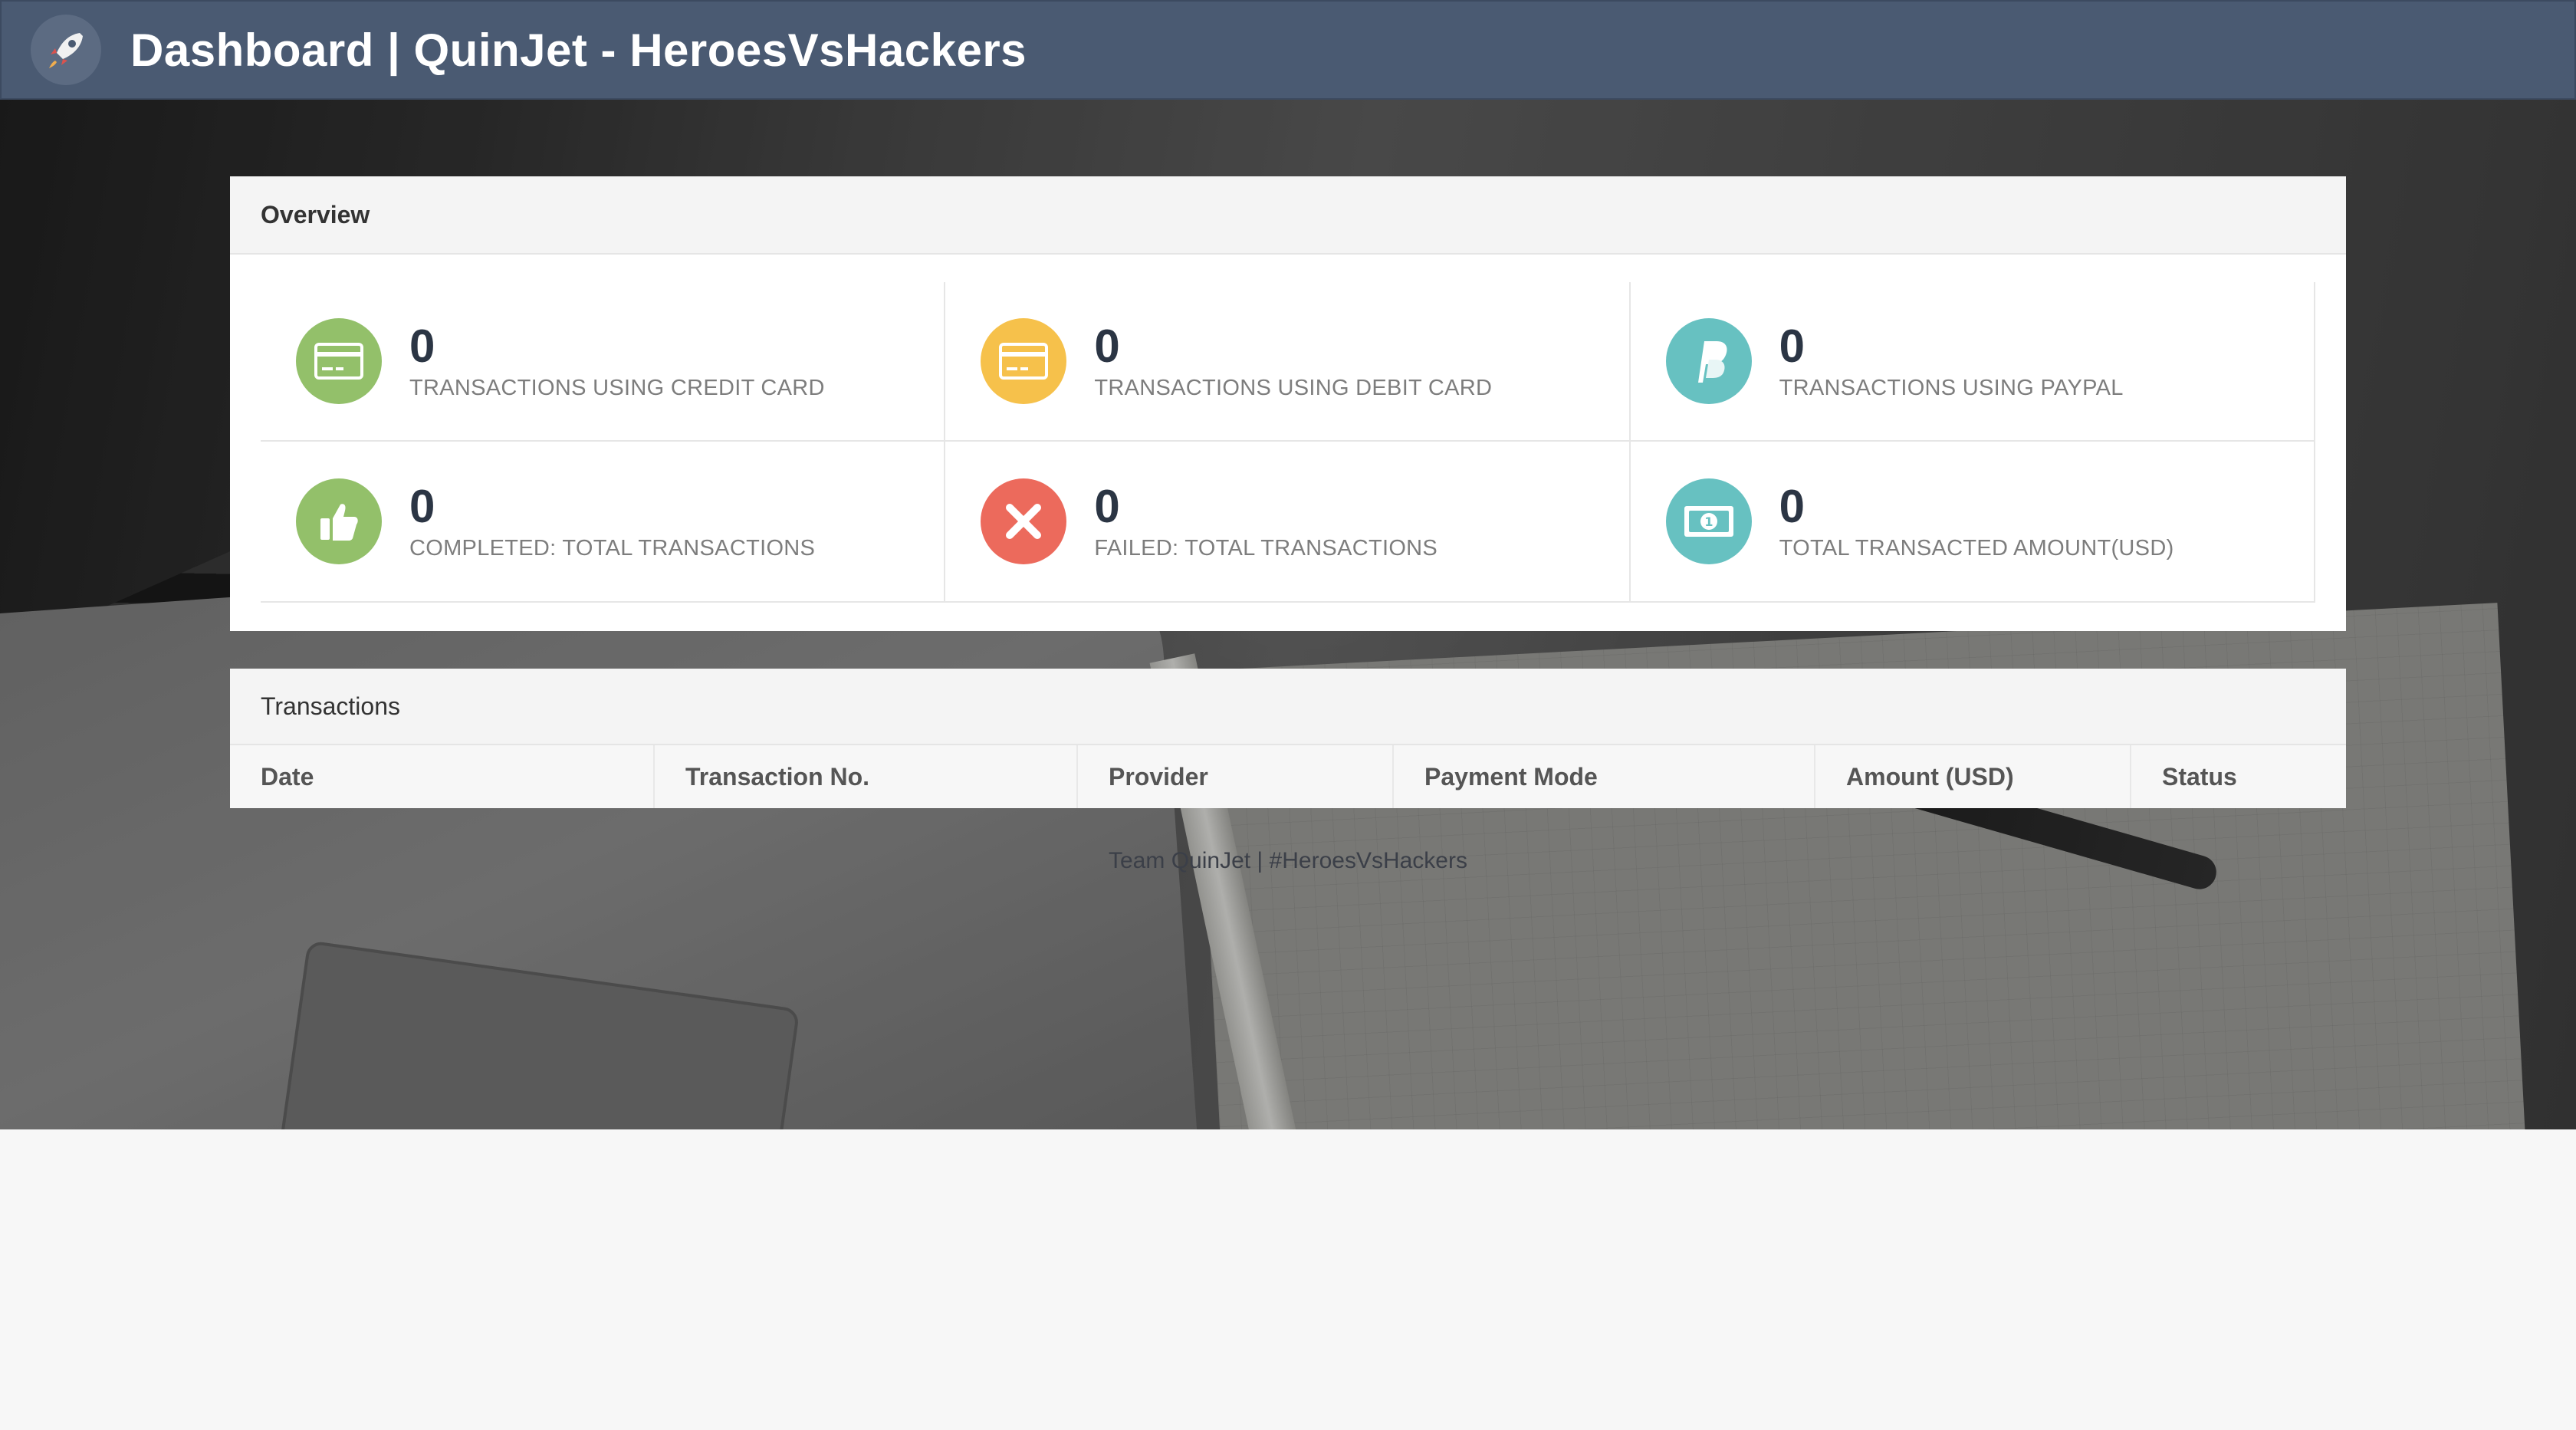 This screenshot has width=2576, height=1430. I want to click on money-icon: 1, so click(1709, 521).